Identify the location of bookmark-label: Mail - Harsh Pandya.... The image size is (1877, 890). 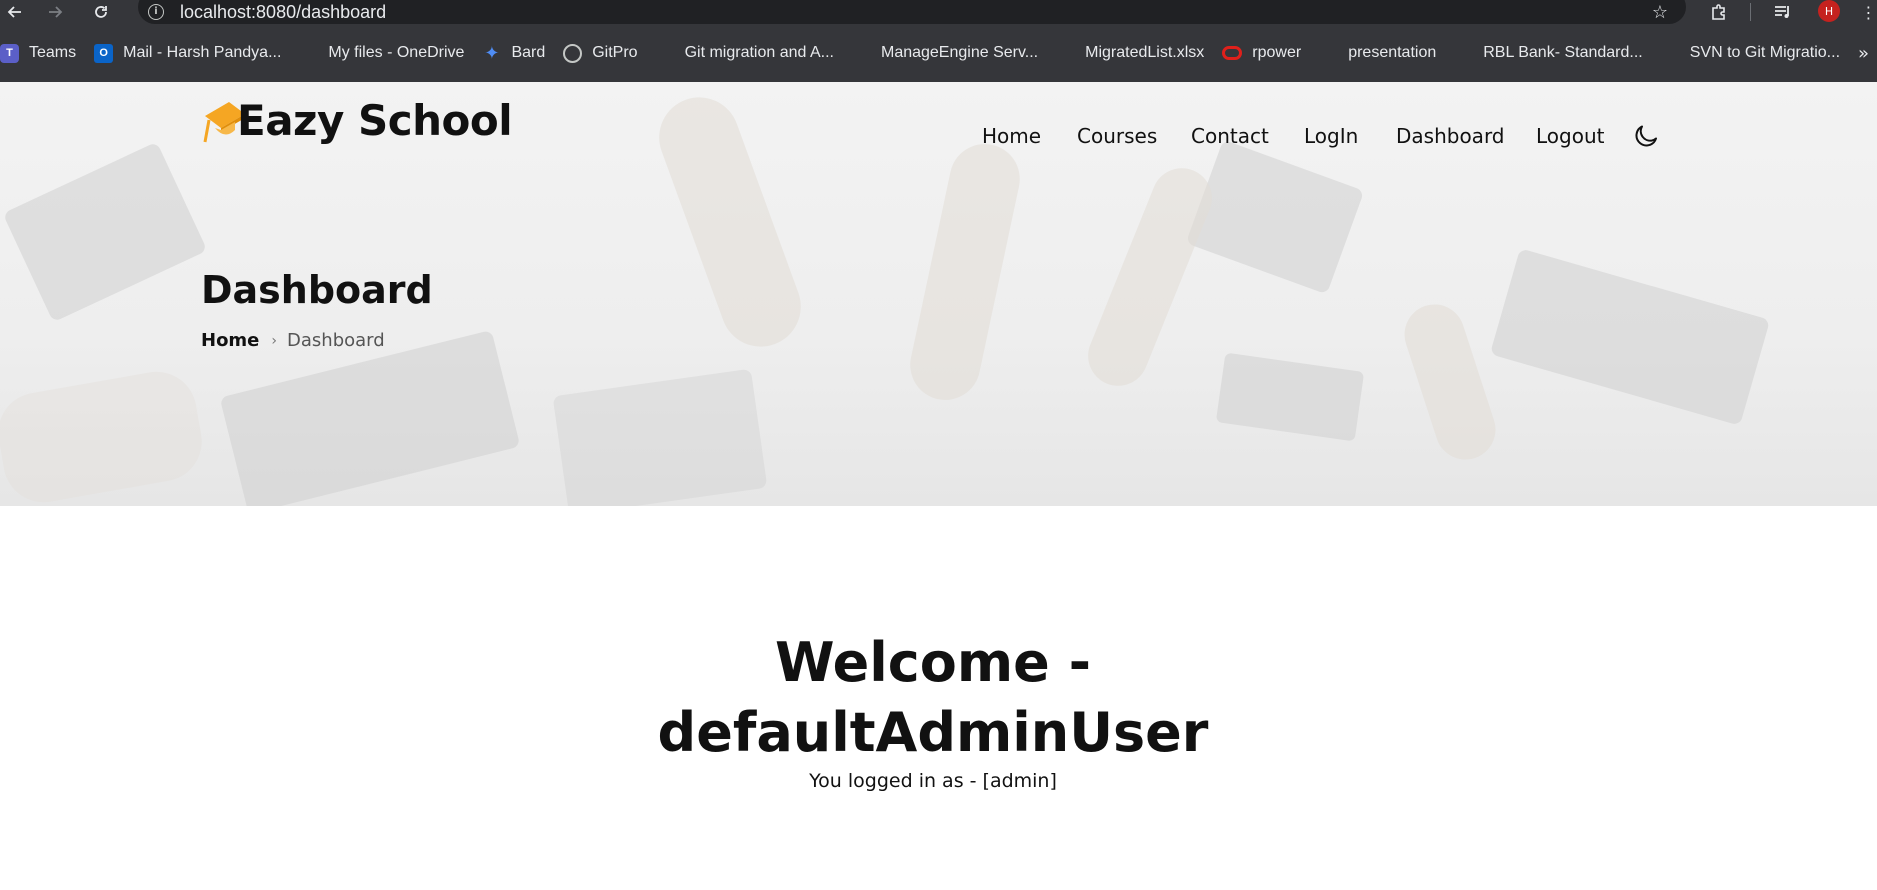
(202, 52).